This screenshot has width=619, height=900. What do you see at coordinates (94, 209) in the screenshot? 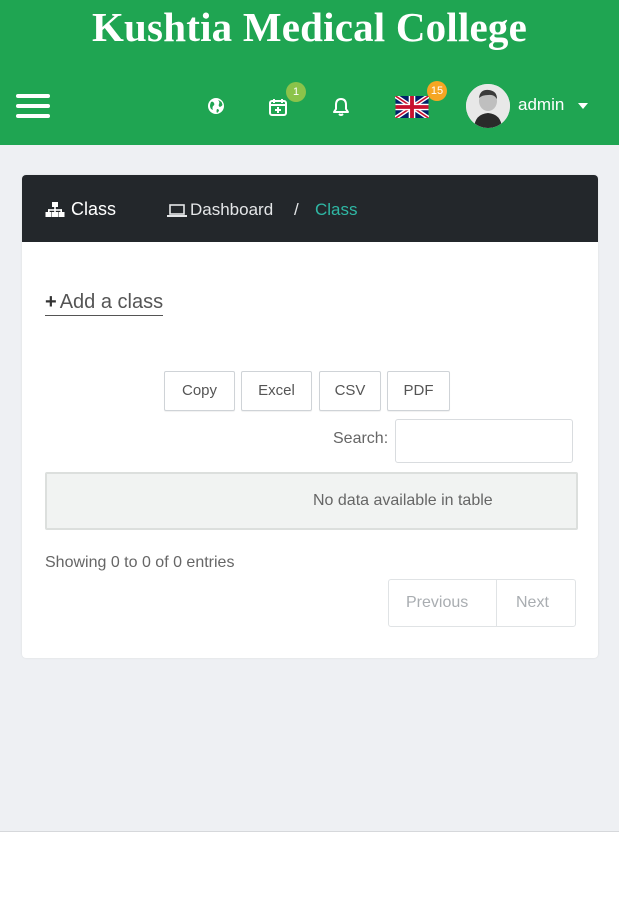
I see `page-title-text: Class` at bounding box center [94, 209].